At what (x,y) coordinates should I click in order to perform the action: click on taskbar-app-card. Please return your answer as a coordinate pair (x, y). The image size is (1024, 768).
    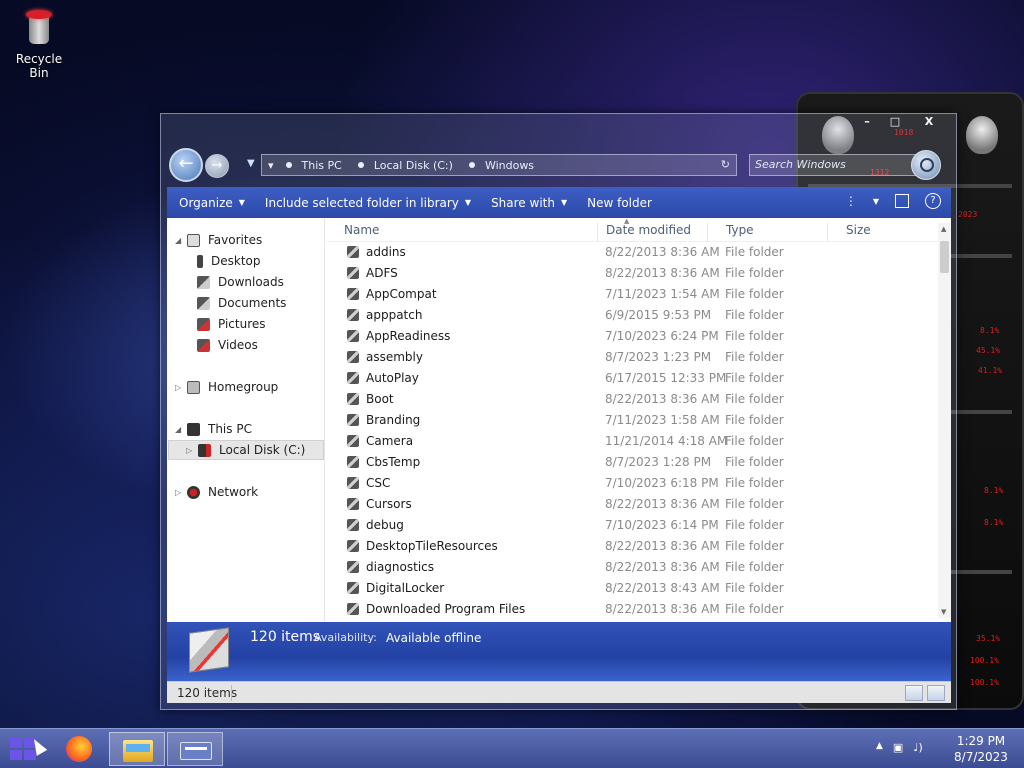
    Looking at the image, I should click on (195, 749).